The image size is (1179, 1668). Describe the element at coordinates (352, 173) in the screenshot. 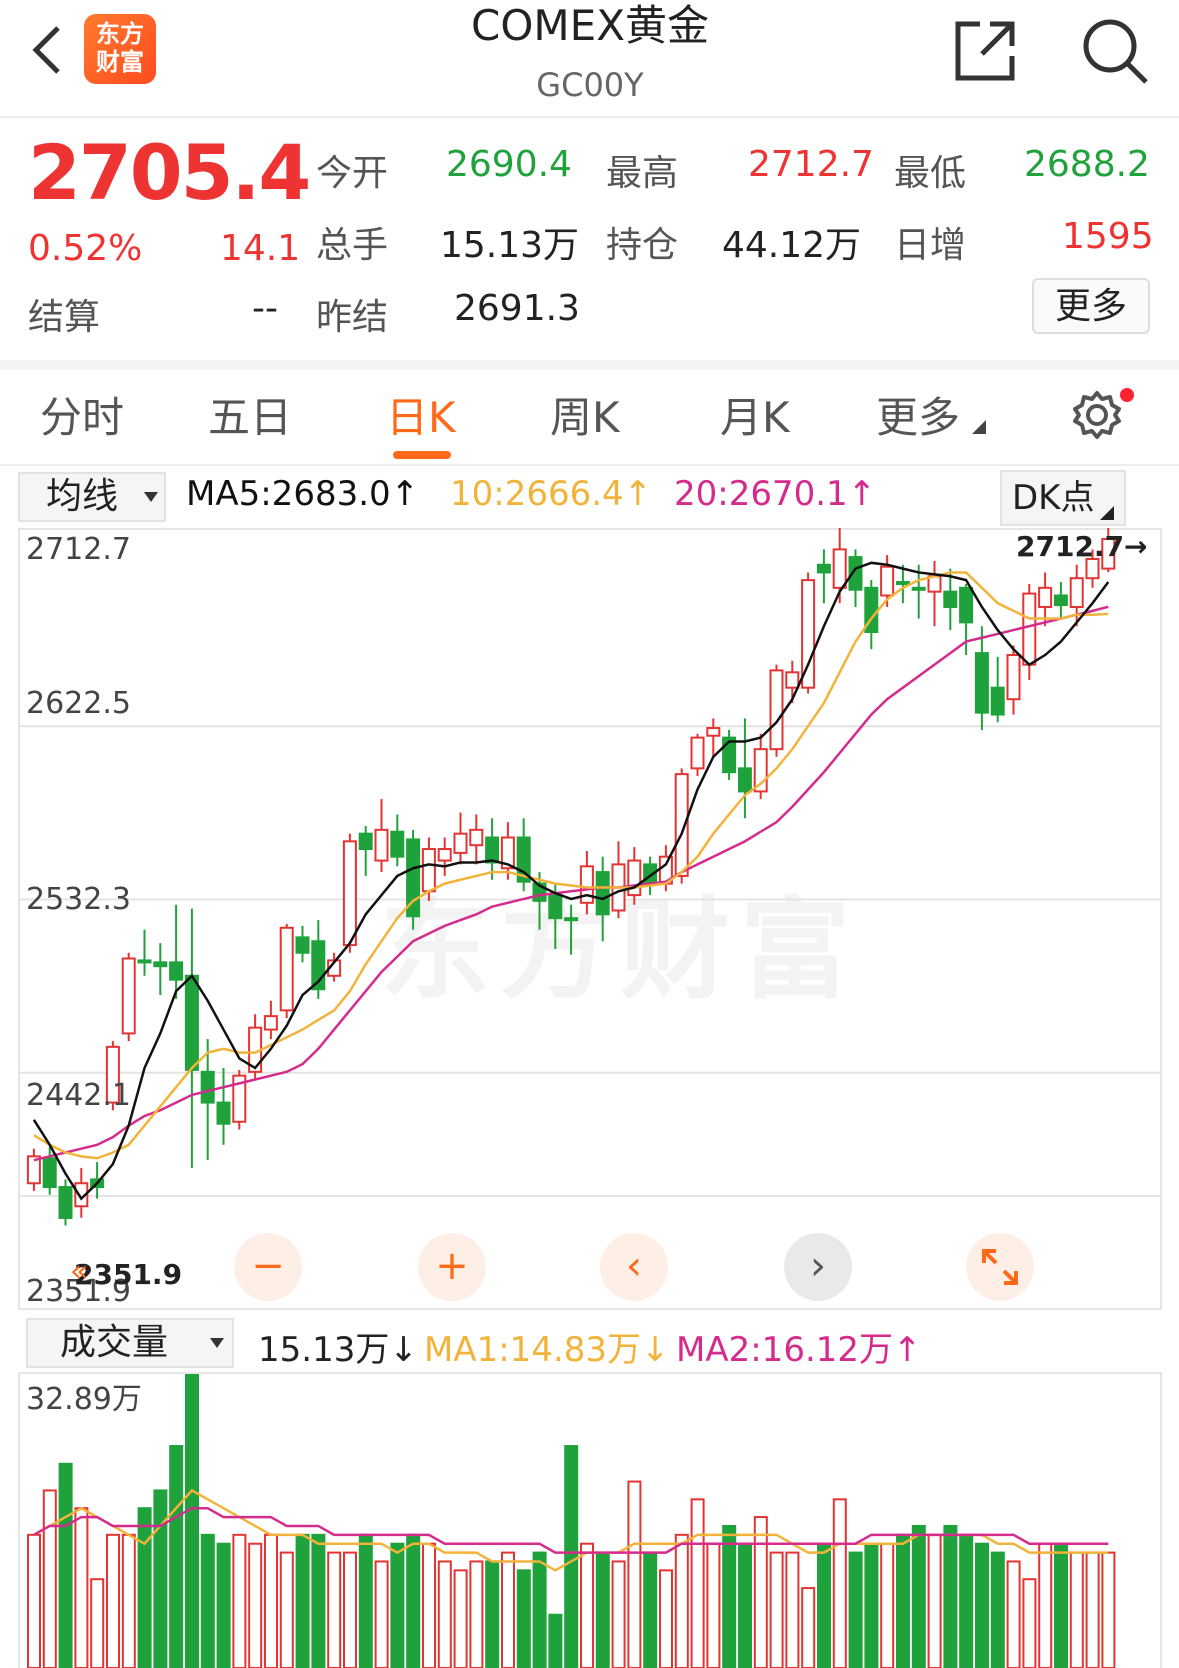

I see `open-label: 今开` at that location.